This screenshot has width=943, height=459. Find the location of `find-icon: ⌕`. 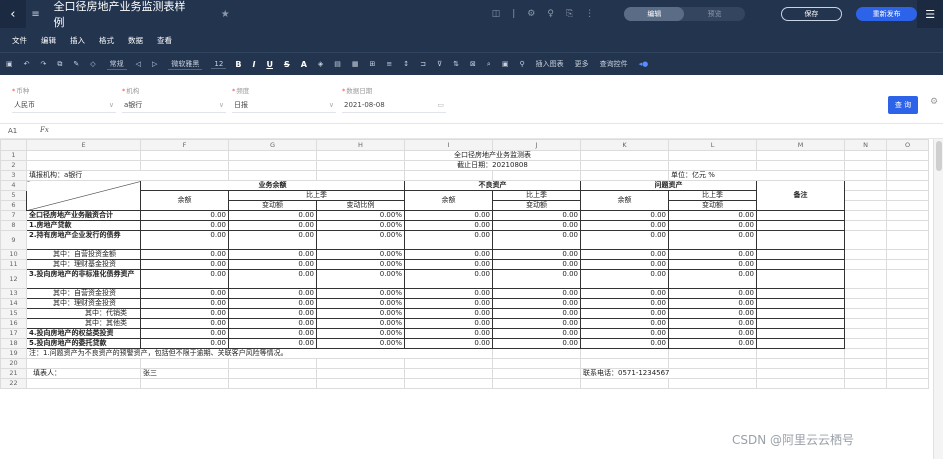

find-icon: ⌕ is located at coordinates (489, 64).